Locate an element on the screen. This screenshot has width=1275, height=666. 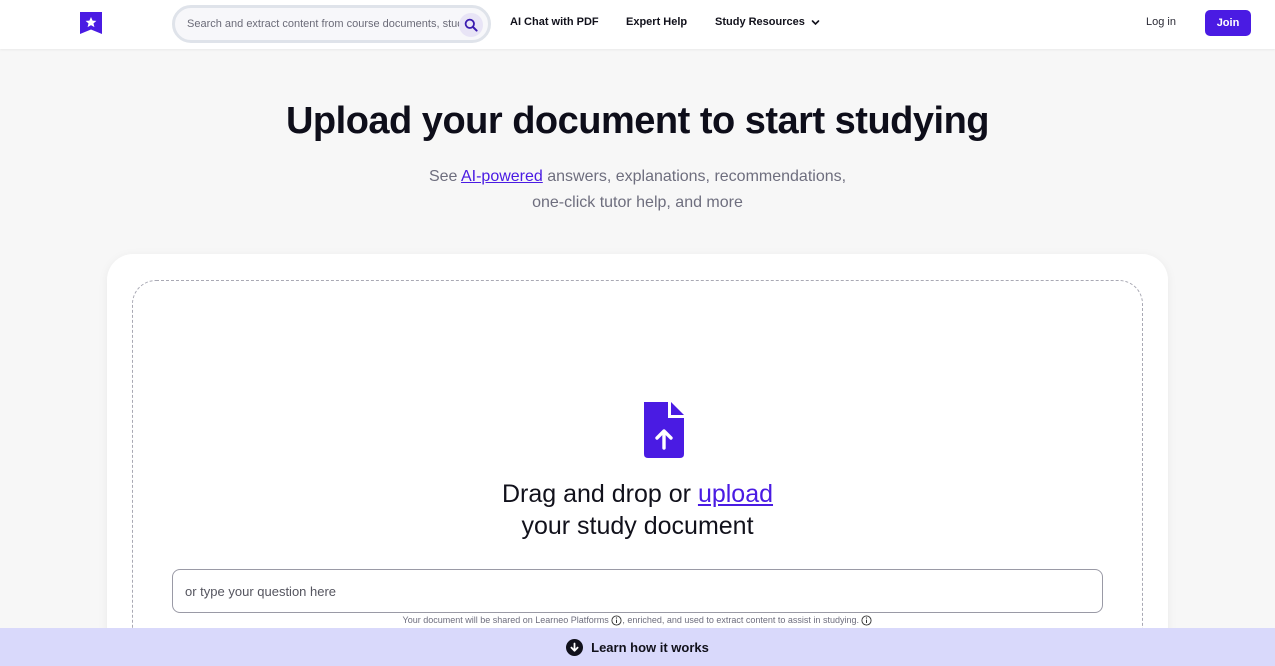
search-input is located at coordinates (323, 24).